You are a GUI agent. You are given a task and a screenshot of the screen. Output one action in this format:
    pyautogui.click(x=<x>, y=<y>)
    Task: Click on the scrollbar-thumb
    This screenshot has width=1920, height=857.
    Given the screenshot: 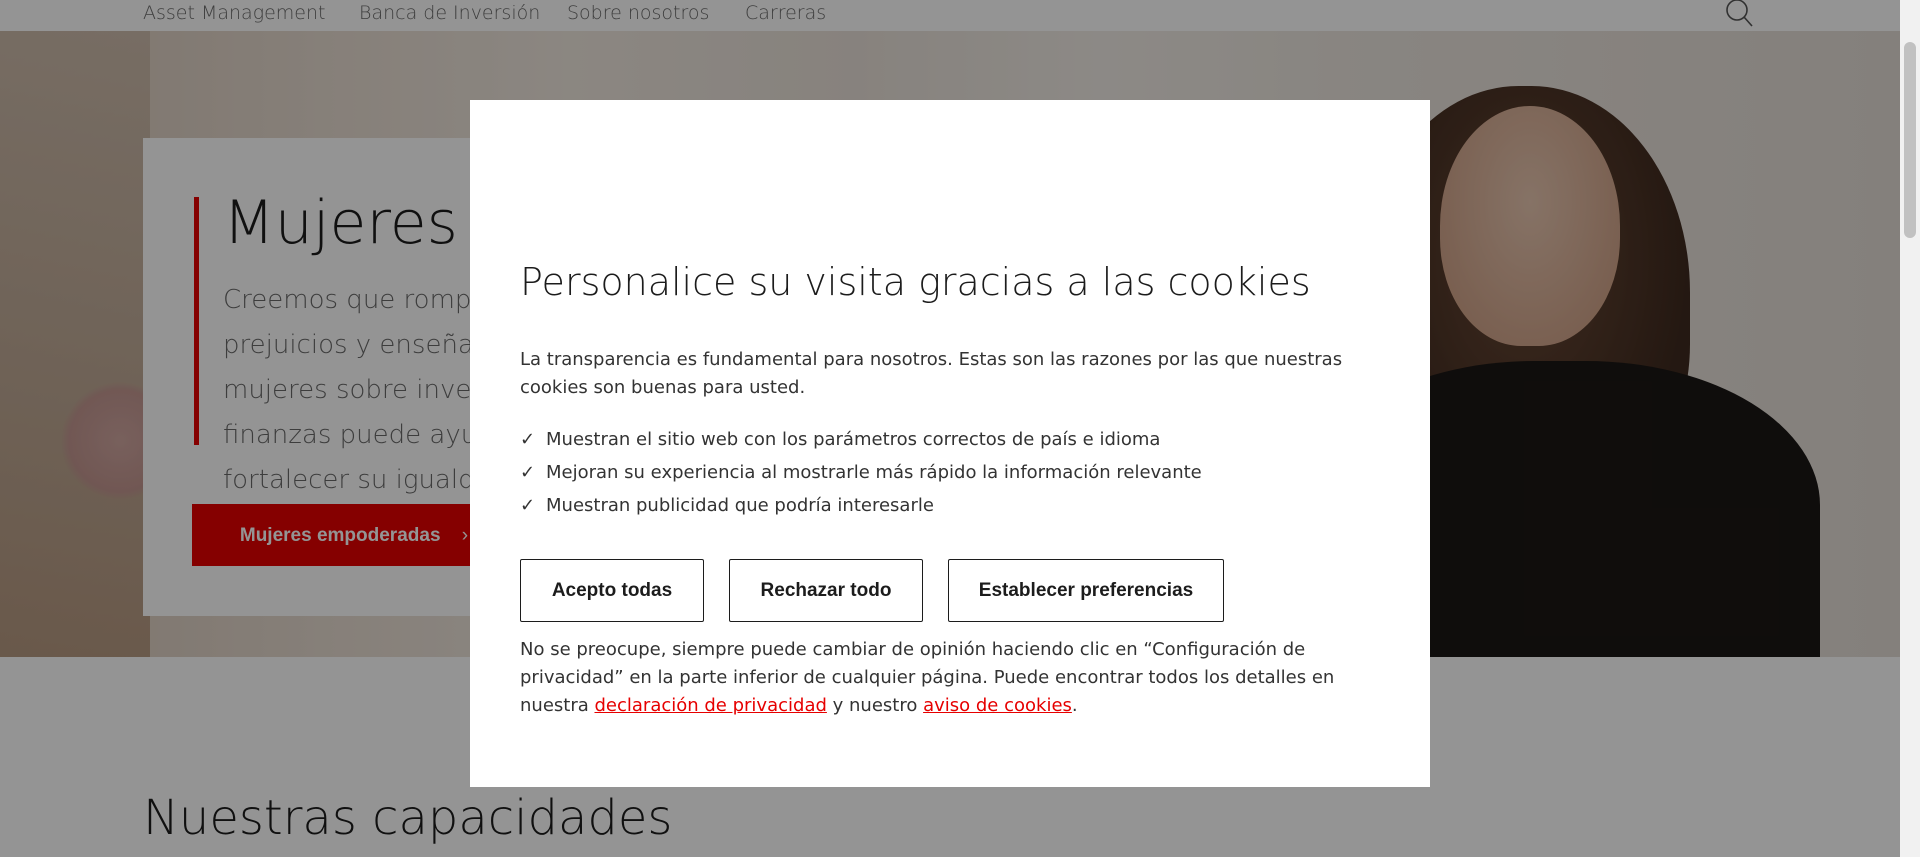 What is the action you would take?
    pyautogui.click(x=1910, y=140)
    